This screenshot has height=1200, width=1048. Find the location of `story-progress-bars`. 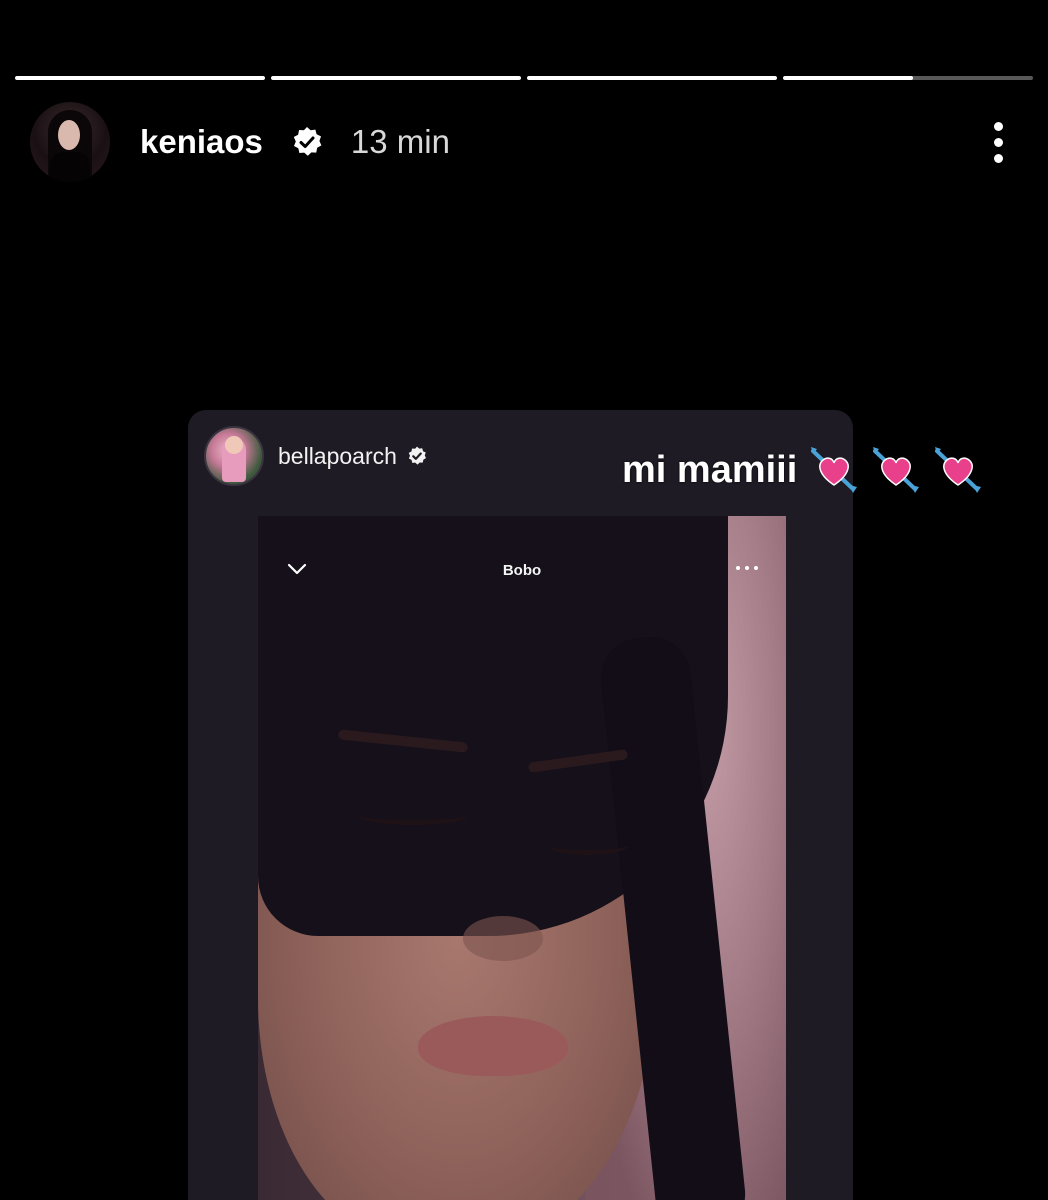

story-progress-bars is located at coordinates (524, 78).